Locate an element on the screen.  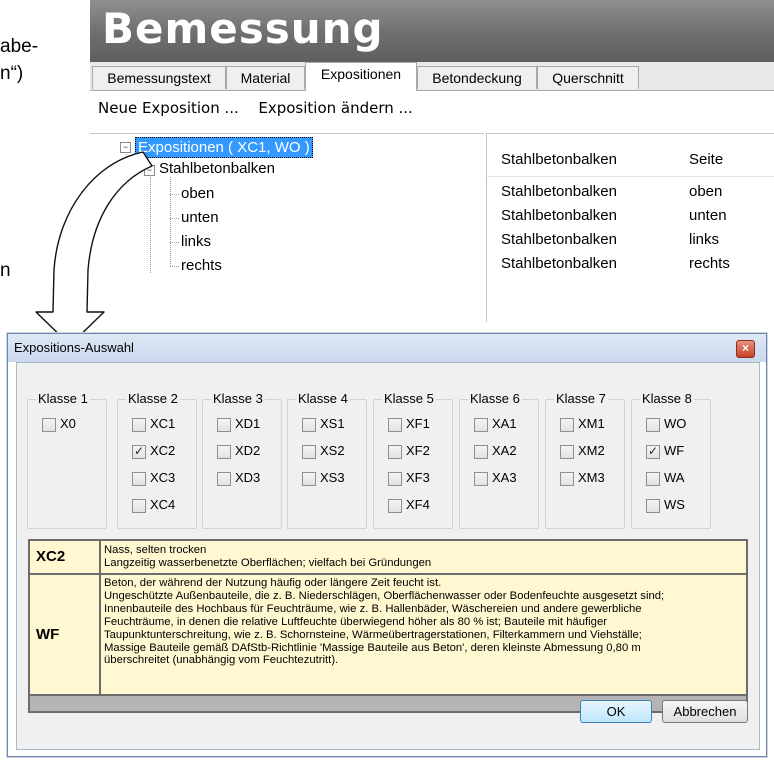
group-klasse-2: Klasse 2 XC1 ✓ XC2 XC3 XC4 is located at coordinates (157, 460).